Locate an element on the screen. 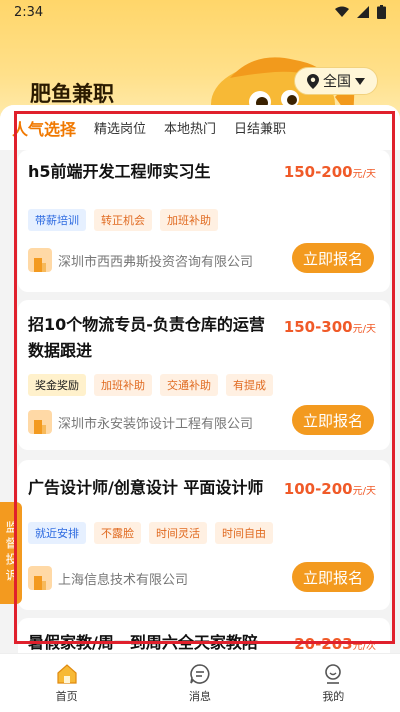 The width and height of the screenshot is (400, 712). nav-home: 首页 is located at coordinates (66, 683).